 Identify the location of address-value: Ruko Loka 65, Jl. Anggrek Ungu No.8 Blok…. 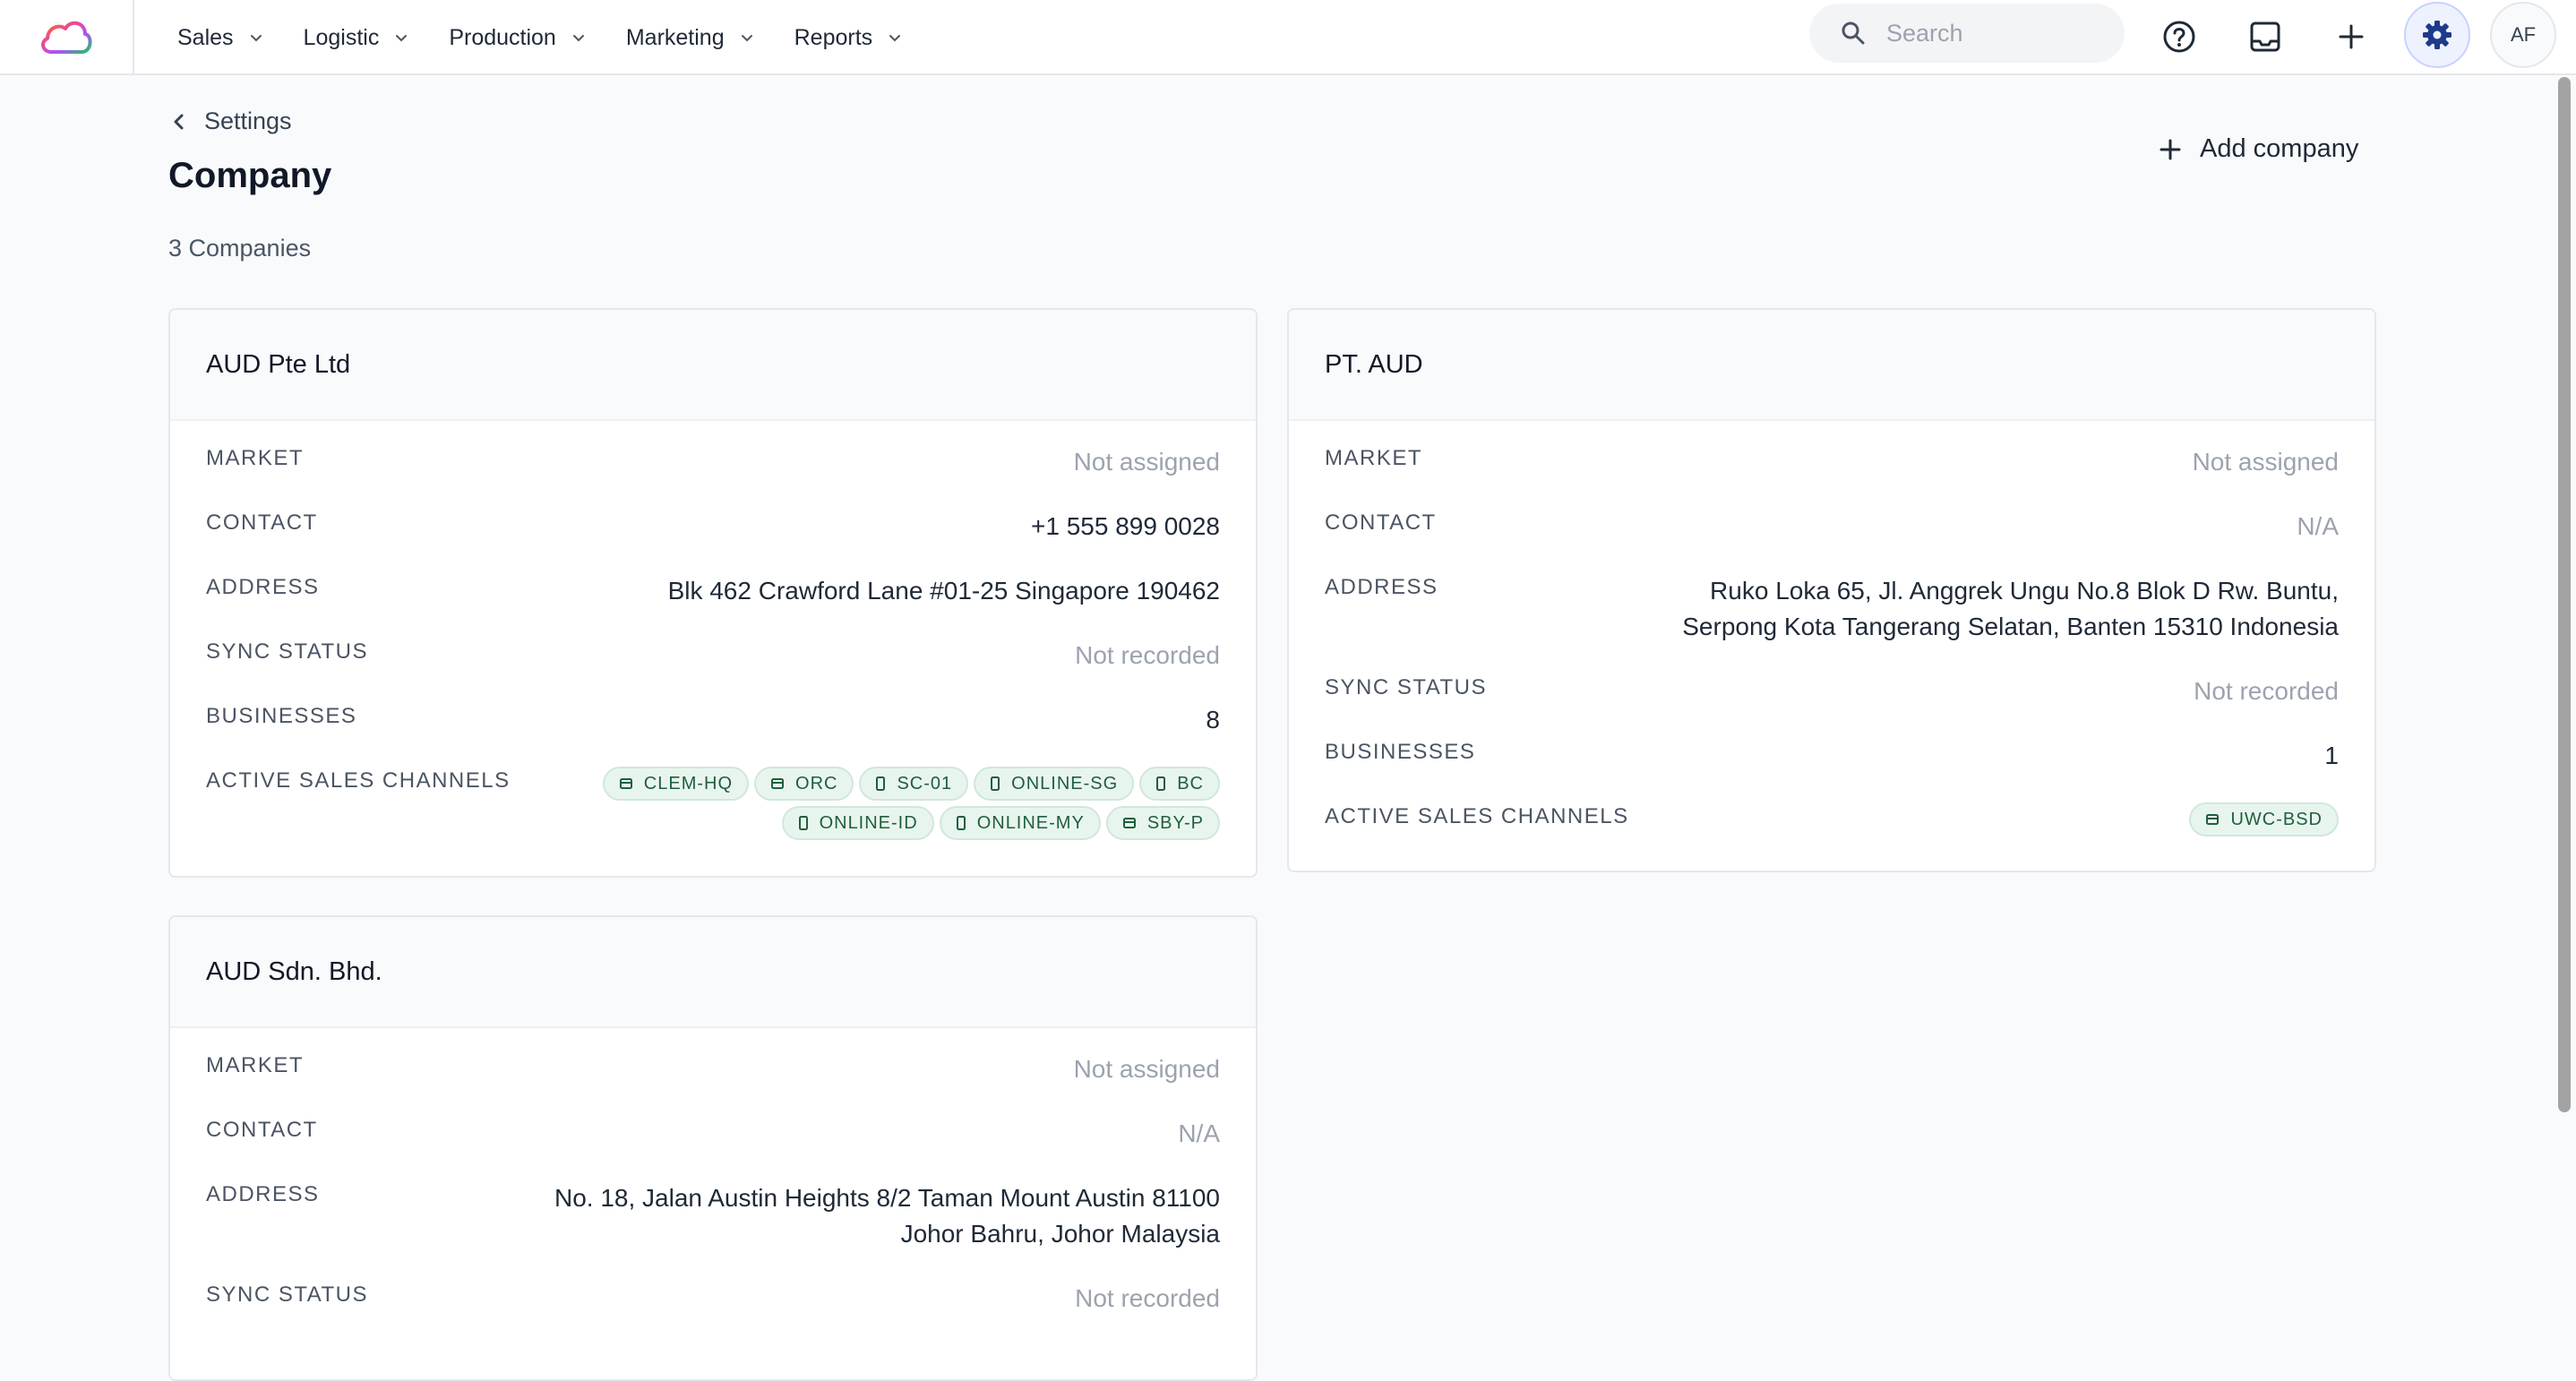
(2010, 609).